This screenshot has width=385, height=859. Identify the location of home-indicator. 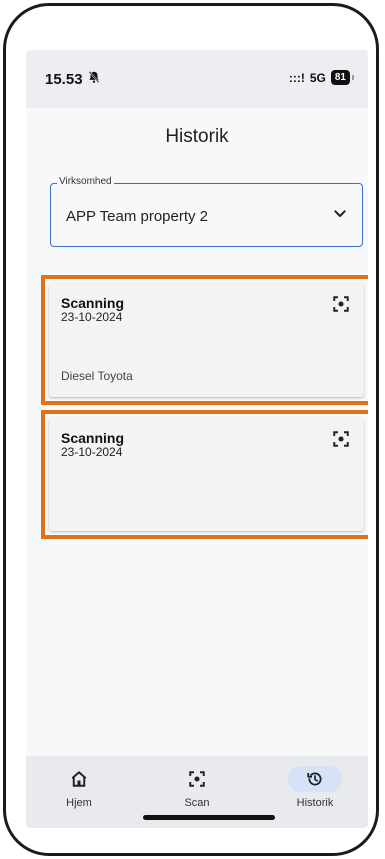
(209, 817).